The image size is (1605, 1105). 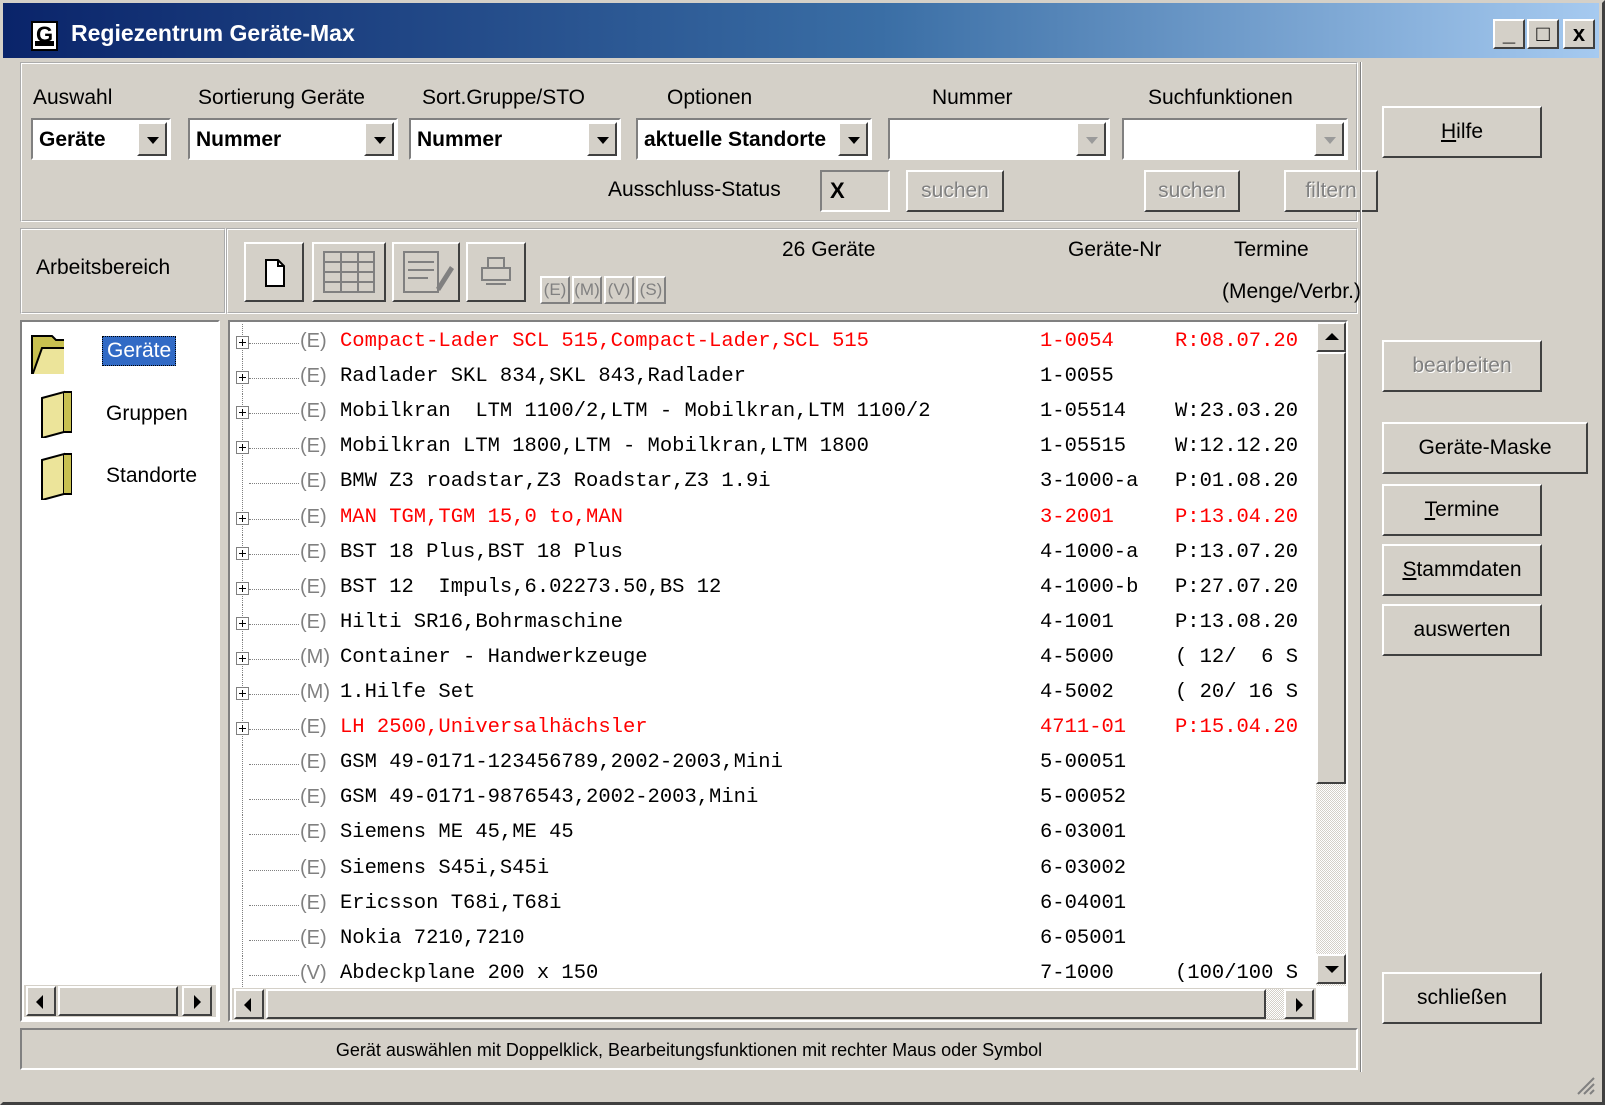 I want to click on nav-scroll-thumb, so click(x=118, y=1001).